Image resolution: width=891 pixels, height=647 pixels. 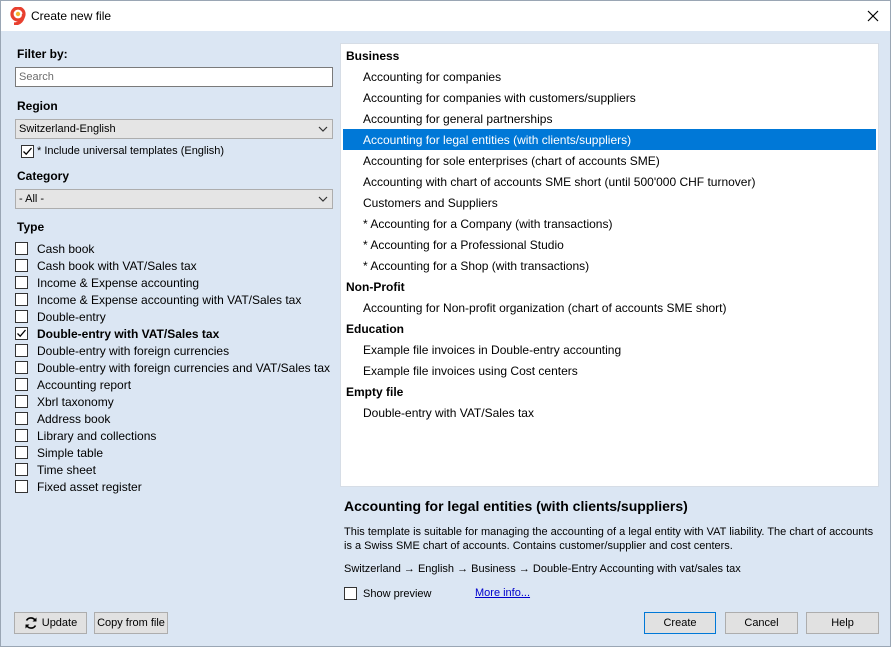 What do you see at coordinates (118, 282) in the screenshot?
I see `type-checkbox-label: Income & Expense accounting` at bounding box center [118, 282].